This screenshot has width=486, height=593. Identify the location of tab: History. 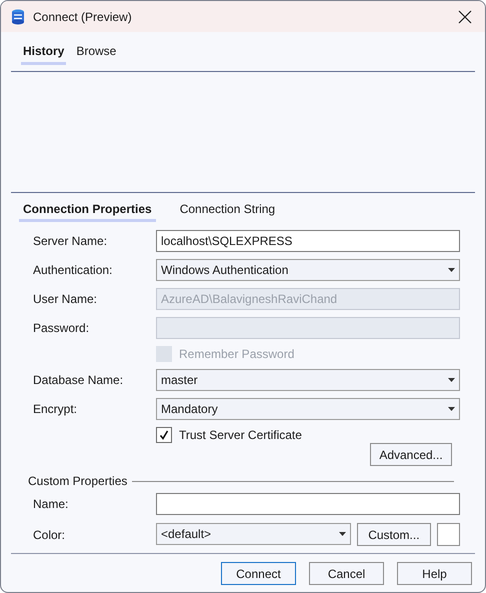
(43, 51).